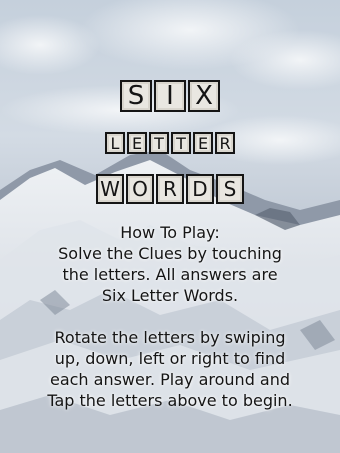  What do you see at coordinates (200, 189) in the screenshot?
I see `letter-tile: D` at bounding box center [200, 189].